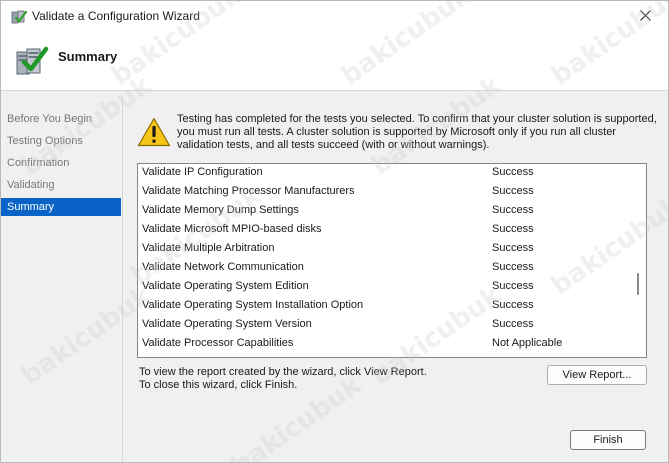 The height and width of the screenshot is (463, 669). Describe the element at coordinates (382, 324) in the screenshot. I see `list-item: Validate Operating System Version Success` at that location.